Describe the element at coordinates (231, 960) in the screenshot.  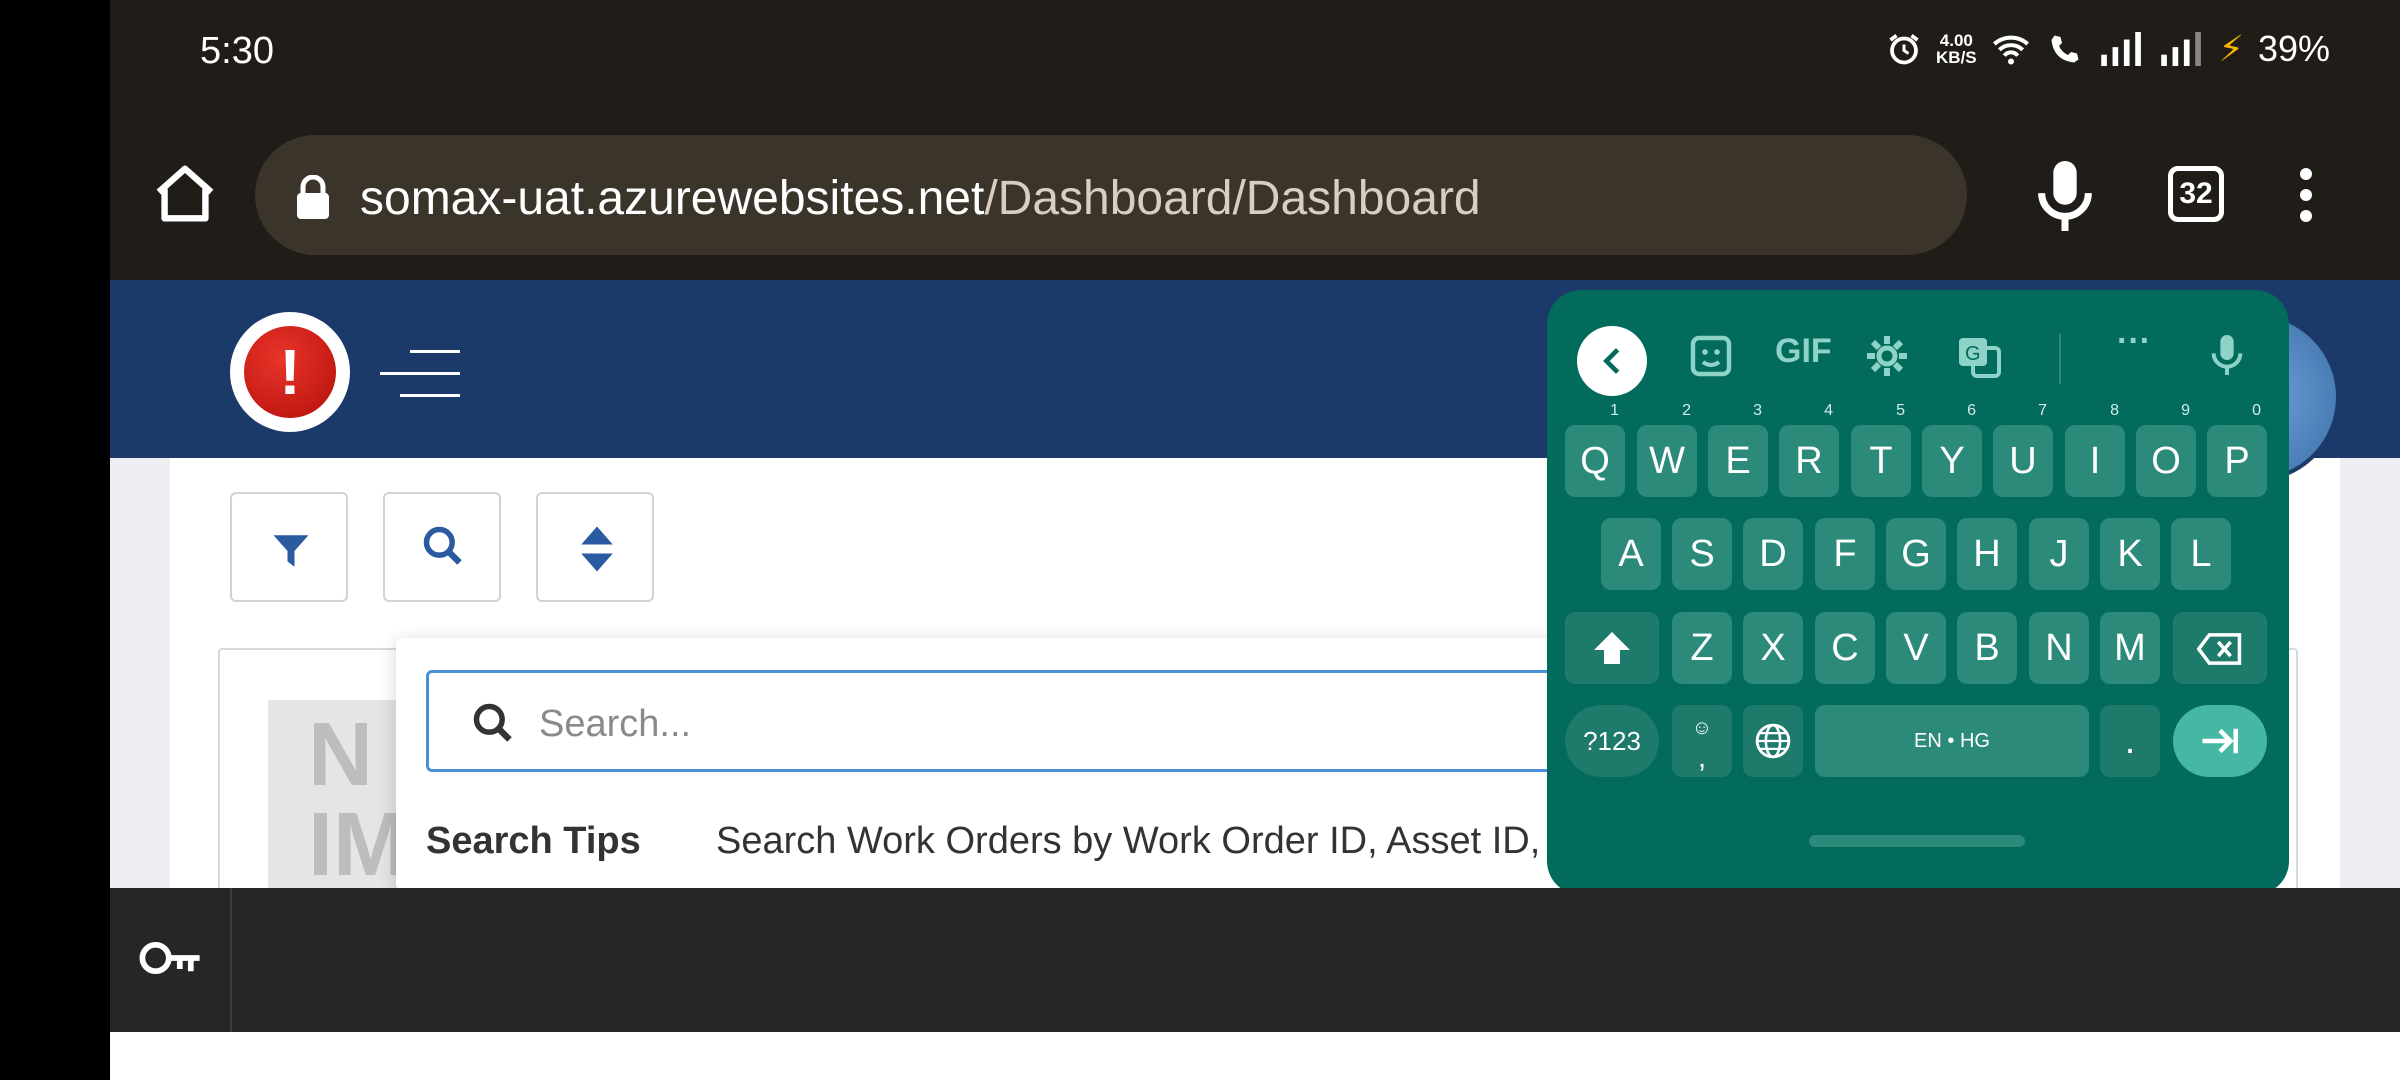
I see `bottom-bar-divider` at that location.